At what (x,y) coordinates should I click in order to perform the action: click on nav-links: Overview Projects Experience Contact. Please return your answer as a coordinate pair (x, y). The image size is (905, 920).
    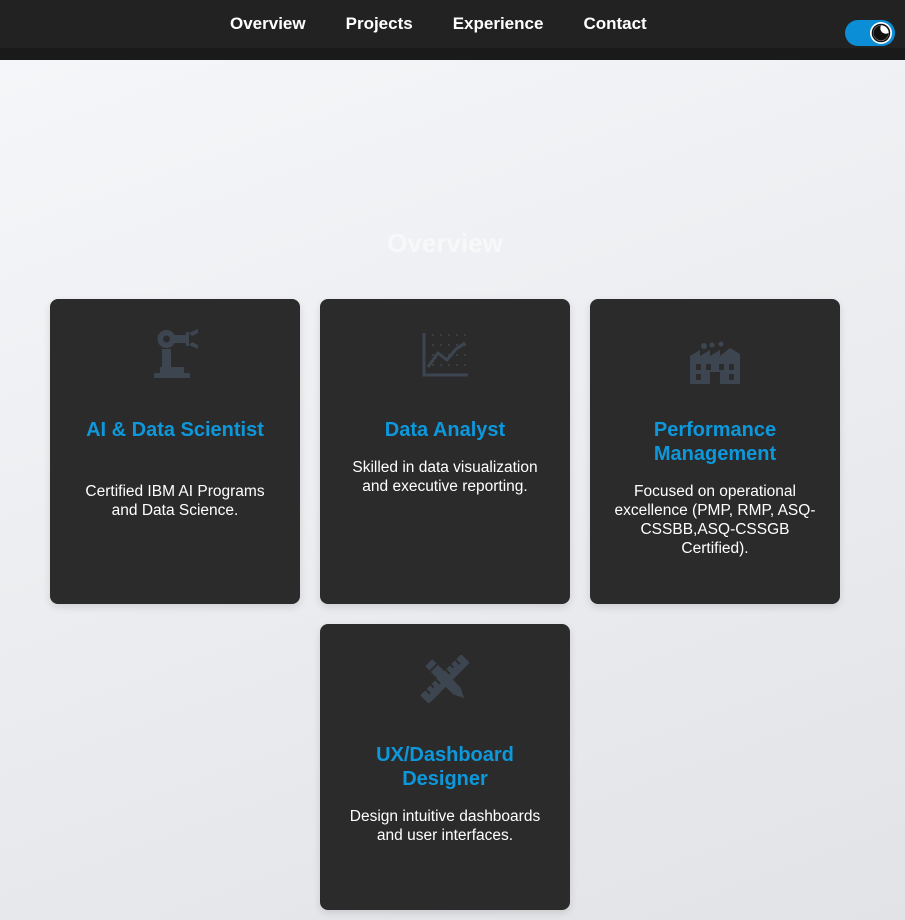
    Looking at the image, I should click on (438, 24).